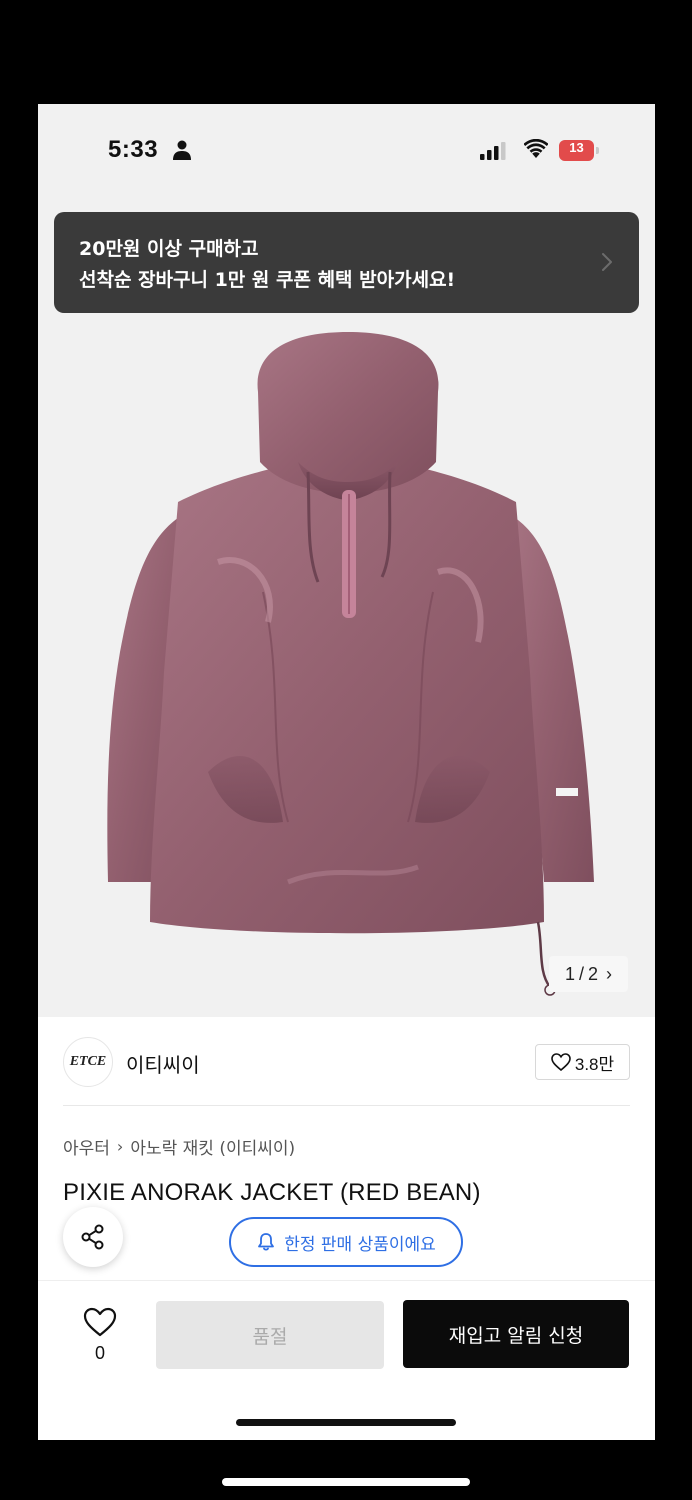 The image size is (692, 1500). I want to click on status-time: 5:33, so click(133, 149).